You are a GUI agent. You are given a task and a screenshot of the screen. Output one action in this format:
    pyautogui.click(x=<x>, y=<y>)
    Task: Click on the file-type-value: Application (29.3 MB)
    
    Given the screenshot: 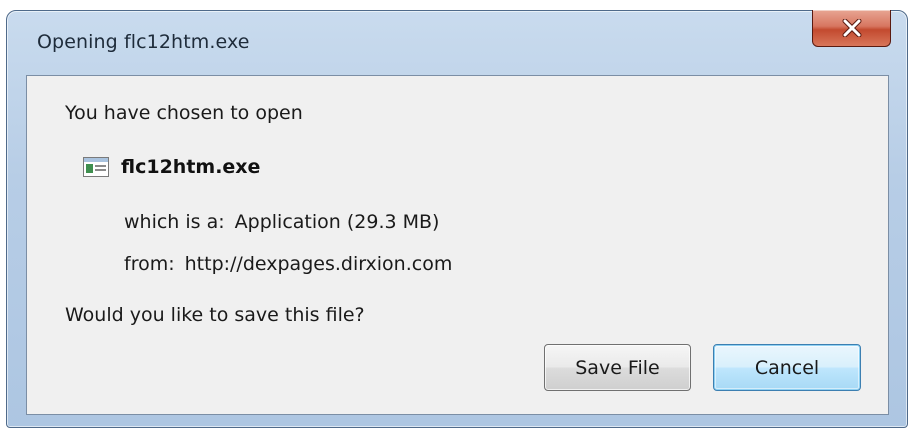 What is the action you would take?
    pyautogui.click(x=337, y=222)
    